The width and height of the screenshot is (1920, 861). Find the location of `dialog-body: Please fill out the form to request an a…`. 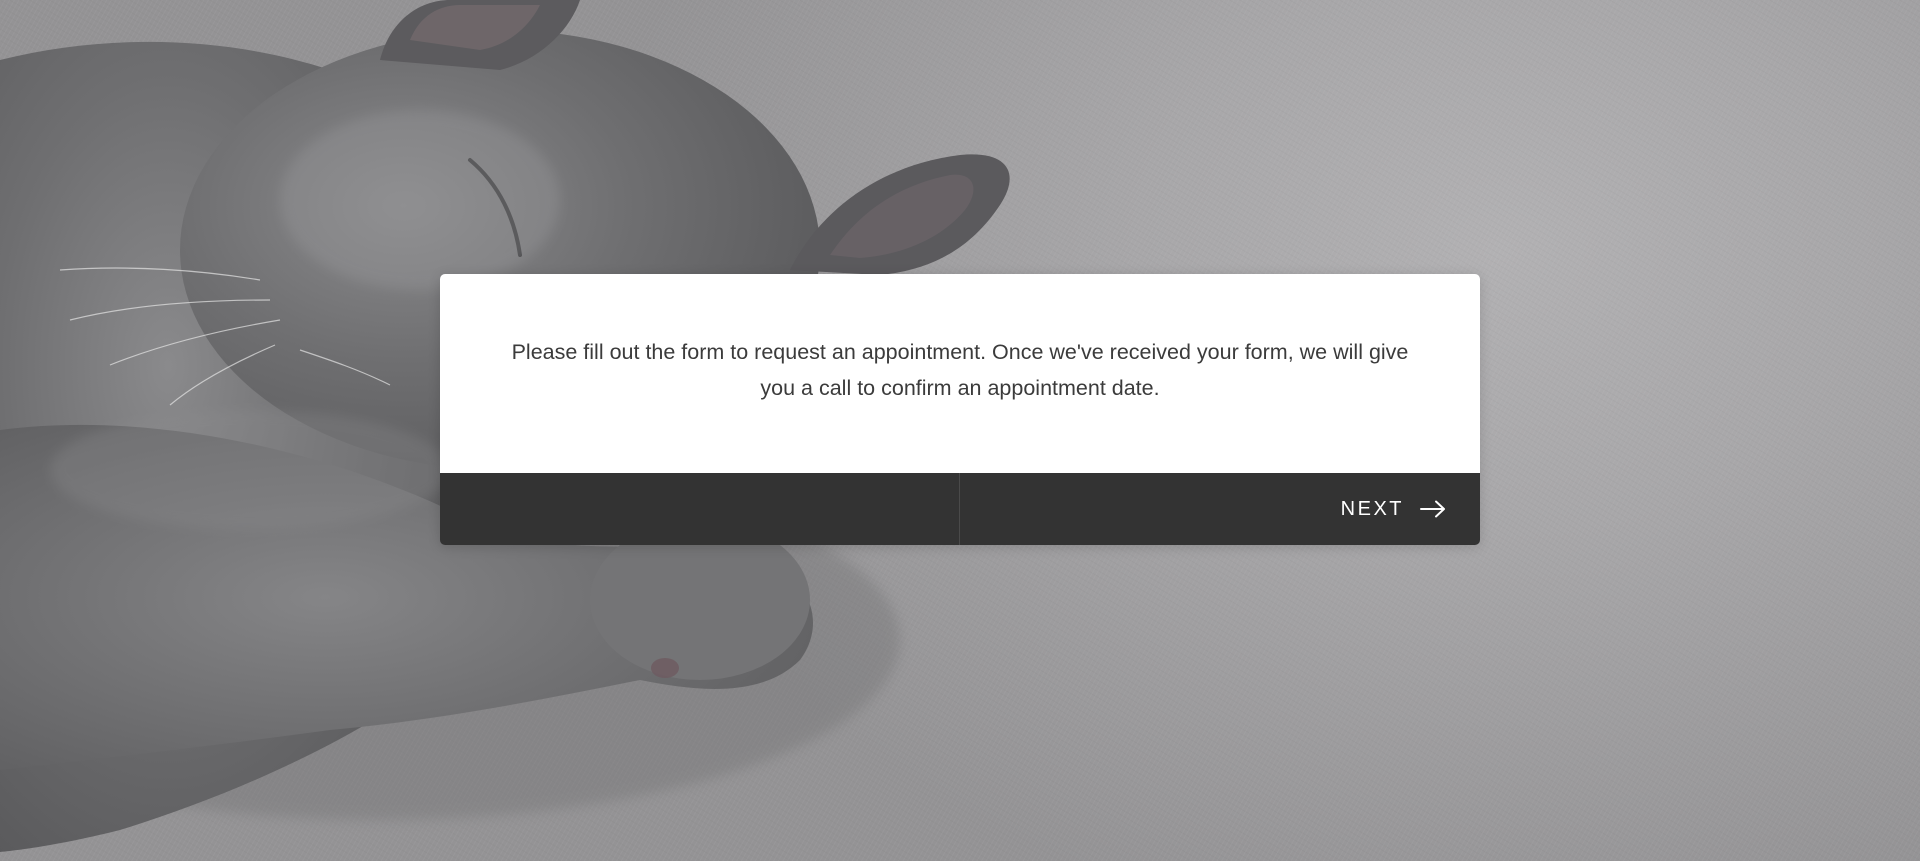

dialog-body: Please fill out the form to request an a… is located at coordinates (960, 373).